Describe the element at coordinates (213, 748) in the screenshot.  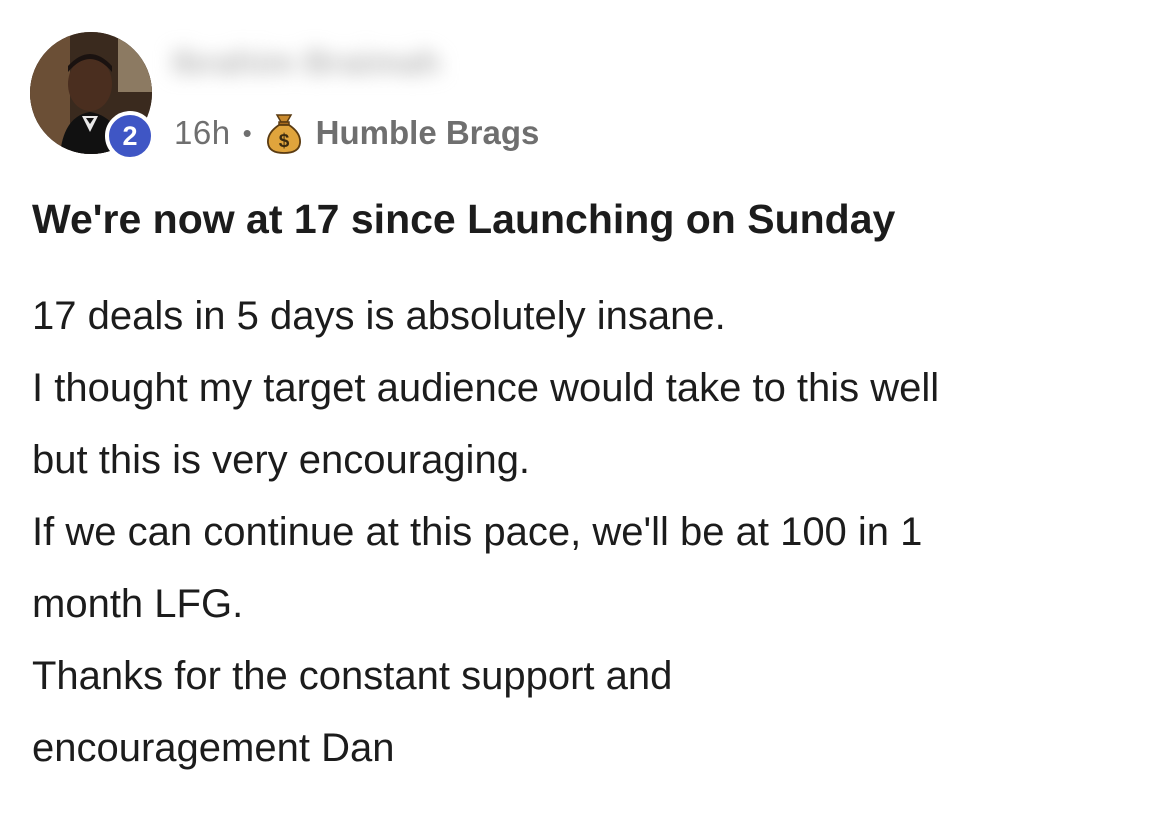
I see `body-line: encouragement Dan` at that location.